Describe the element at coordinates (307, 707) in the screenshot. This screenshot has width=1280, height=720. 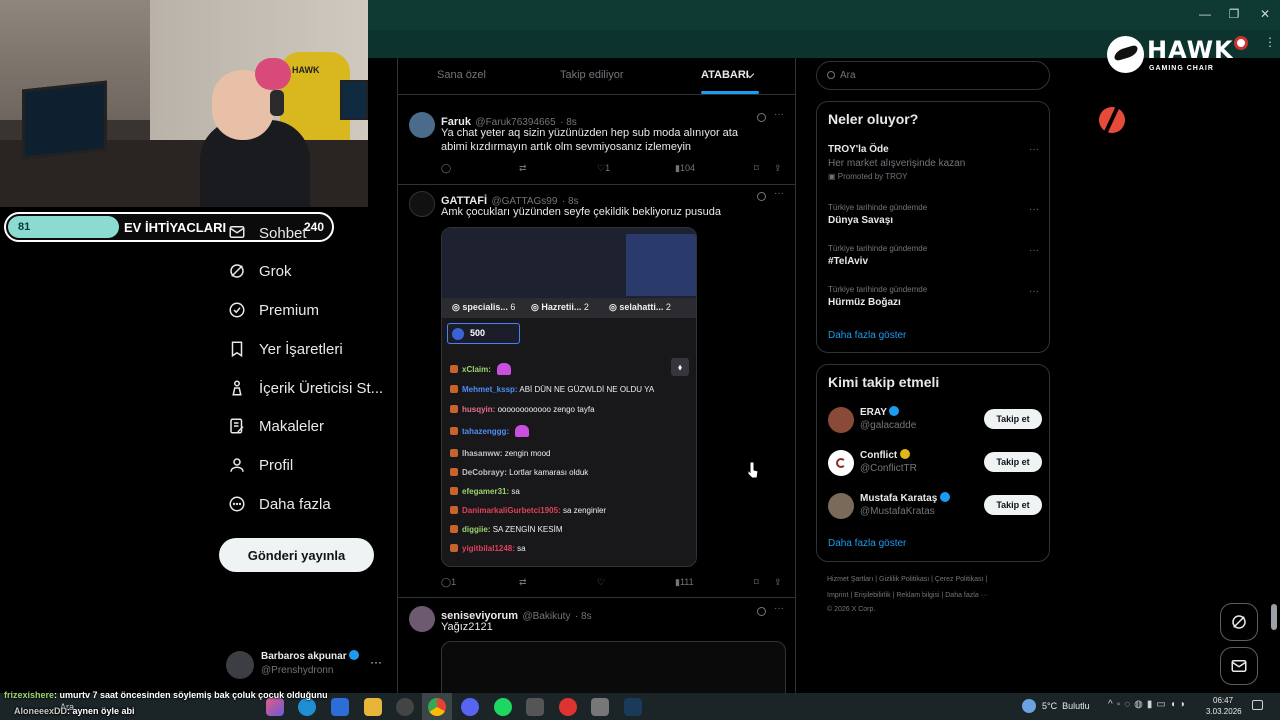
I see `edge-icon` at that location.